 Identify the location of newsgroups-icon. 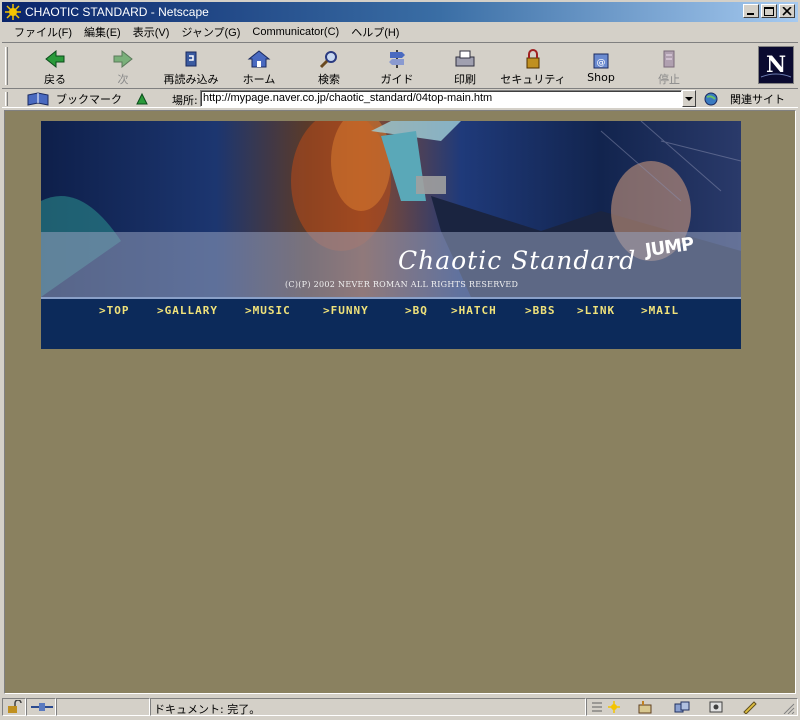
(682, 707).